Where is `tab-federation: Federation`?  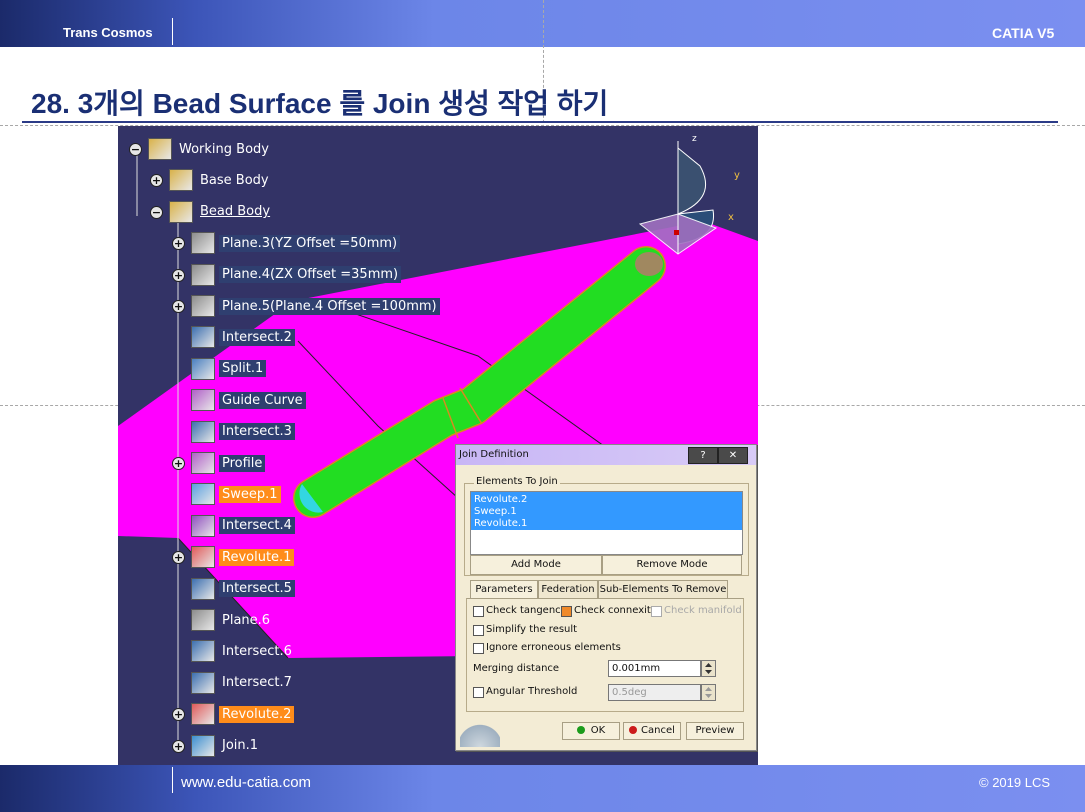 tab-federation: Federation is located at coordinates (568, 589).